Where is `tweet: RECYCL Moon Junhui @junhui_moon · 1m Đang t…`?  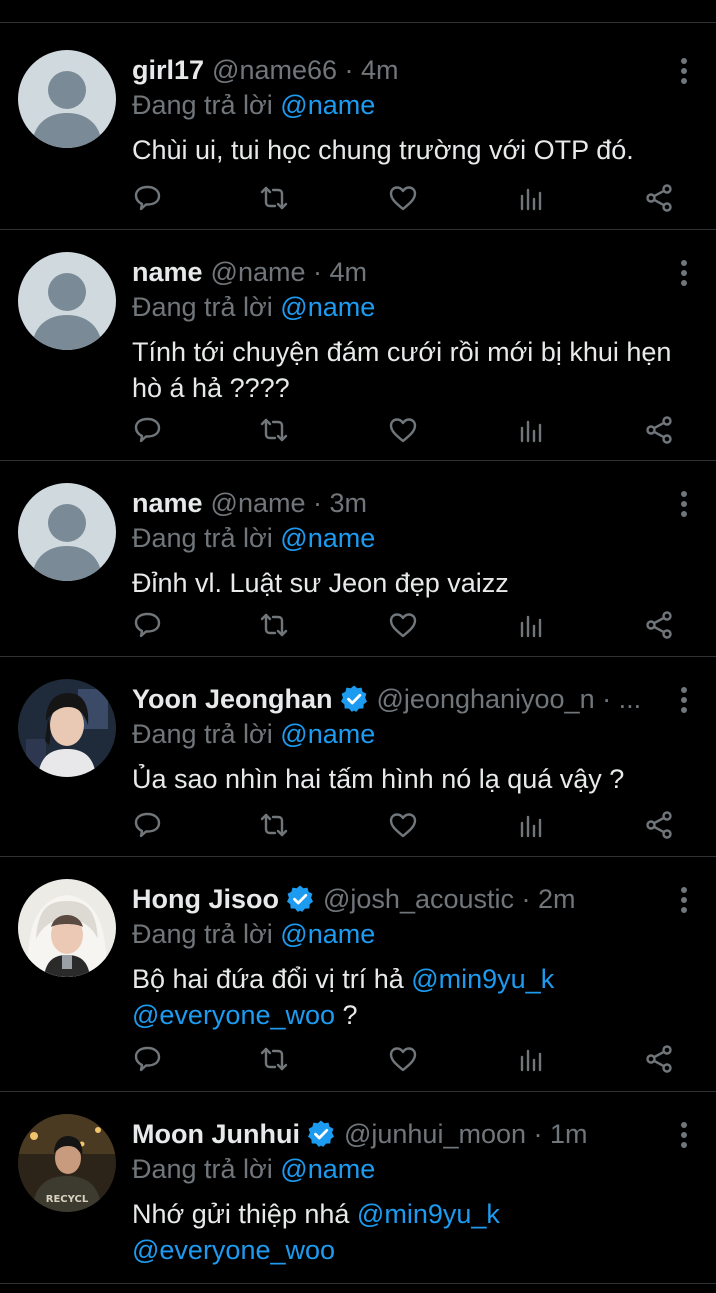
tweet: RECYCL Moon Junhui @junhui_moon · 1m Đang t… is located at coordinates (358, 1188).